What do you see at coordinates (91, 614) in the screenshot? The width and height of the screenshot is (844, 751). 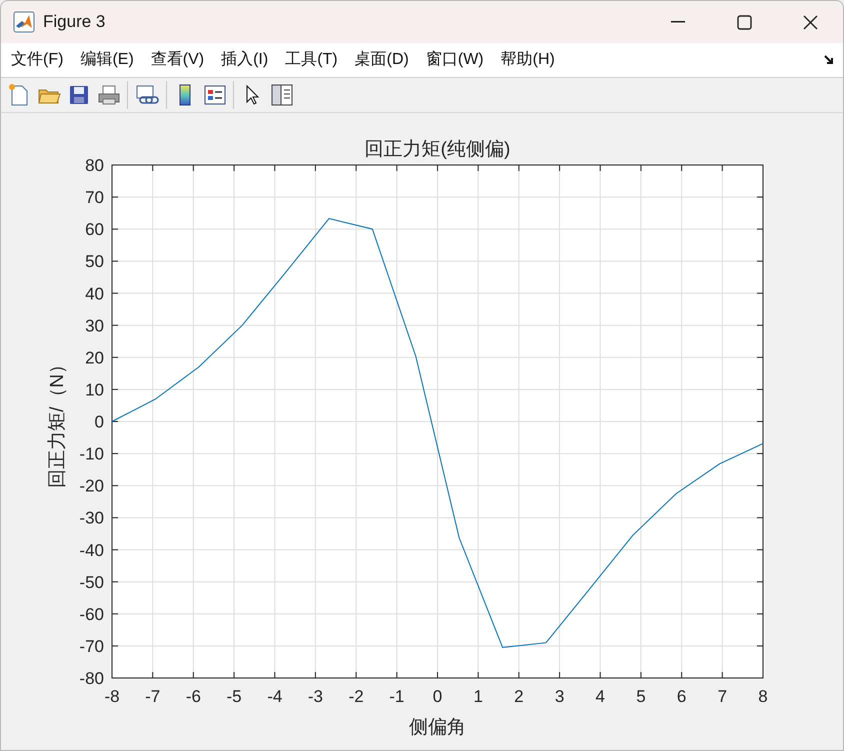 I see `y-tick-label: -60` at bounding box center [91, 614].